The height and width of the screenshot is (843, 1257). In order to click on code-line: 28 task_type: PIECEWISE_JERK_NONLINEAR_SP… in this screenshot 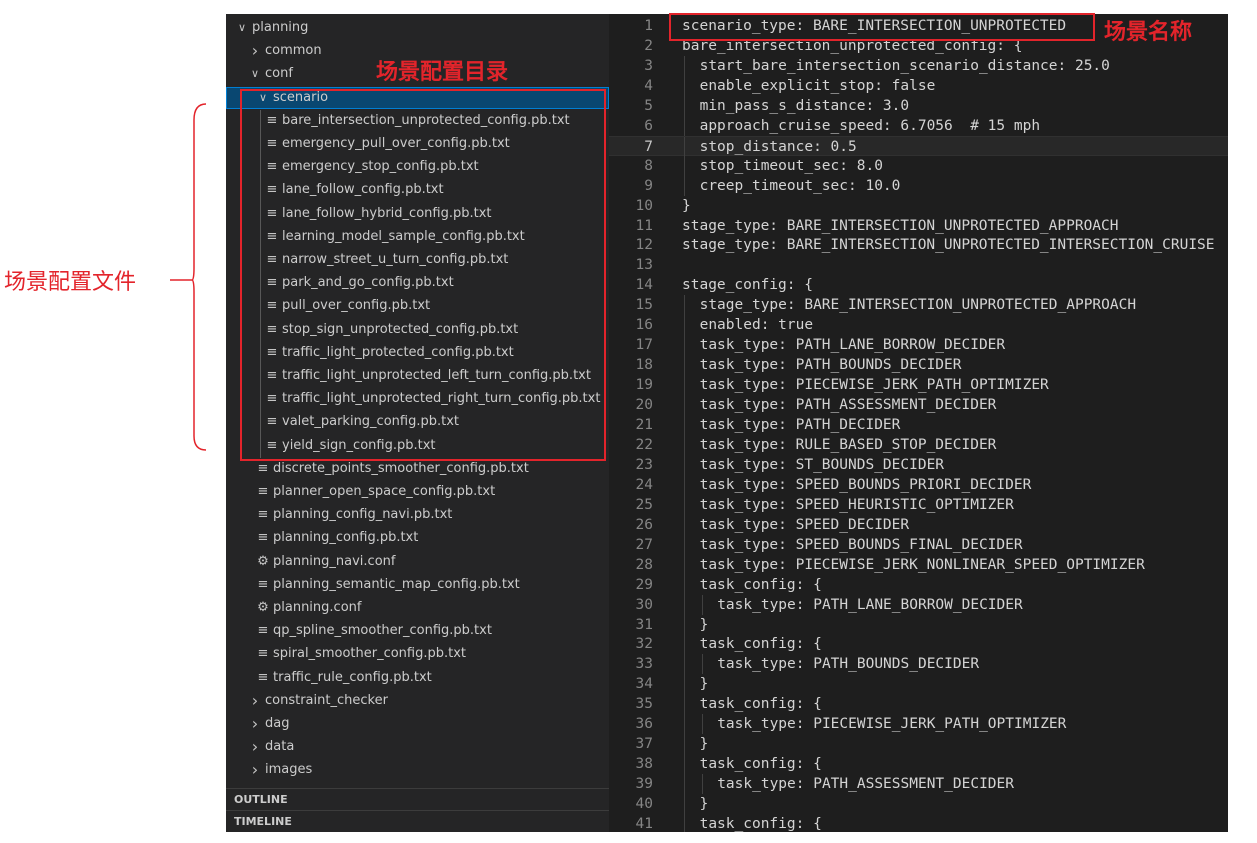, I will do `click(918, 564)`.